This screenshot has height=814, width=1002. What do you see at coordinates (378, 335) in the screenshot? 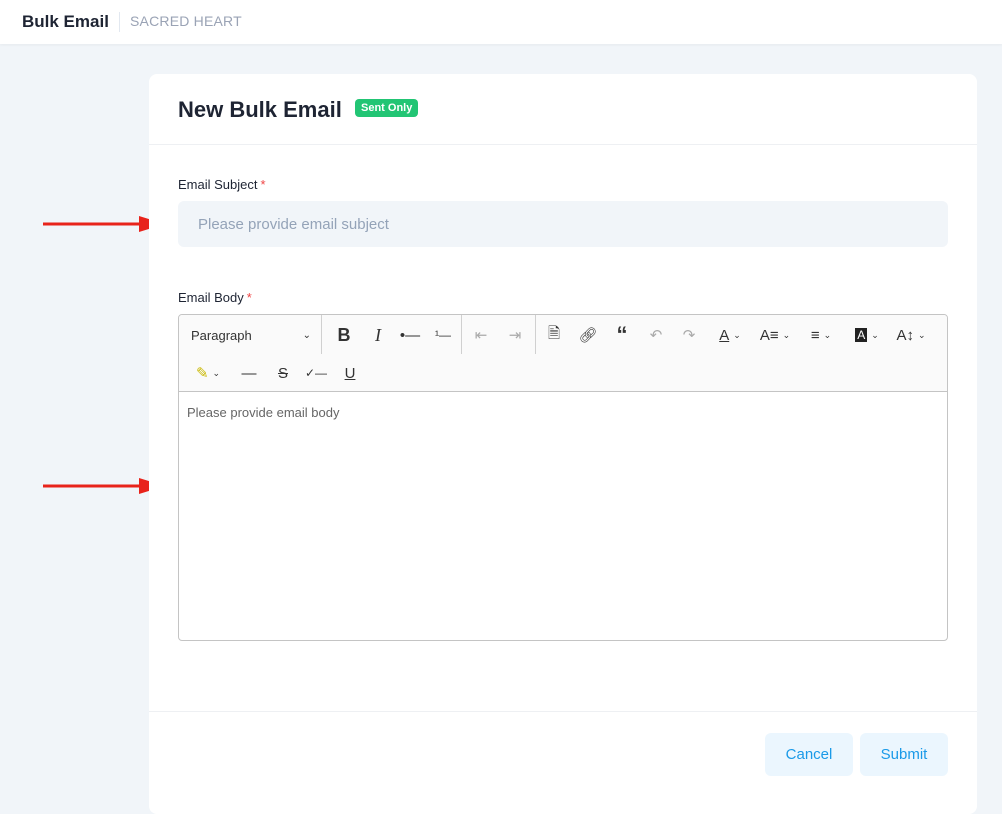
I see `italic-button: I` at bounding box center [378, 335].